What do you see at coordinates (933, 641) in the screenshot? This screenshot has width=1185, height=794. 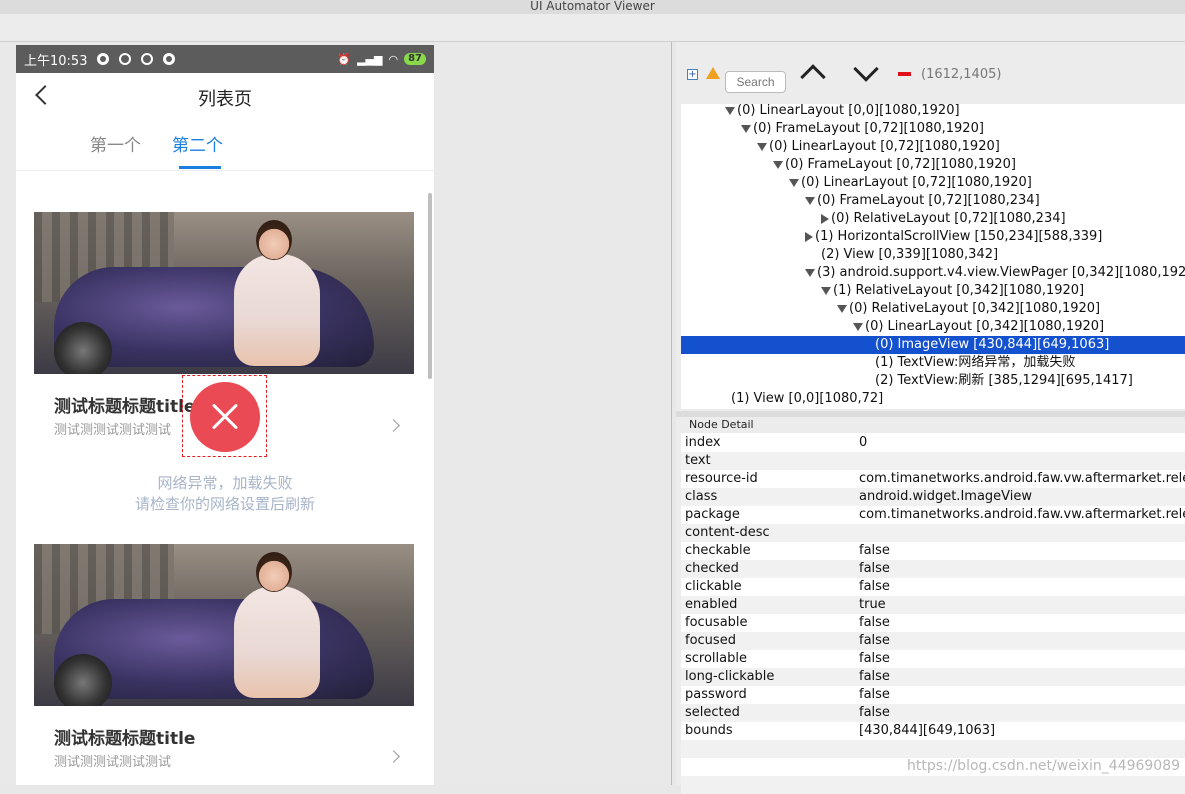 I see `detail-row: focused false` at bounding box center [933, 641].